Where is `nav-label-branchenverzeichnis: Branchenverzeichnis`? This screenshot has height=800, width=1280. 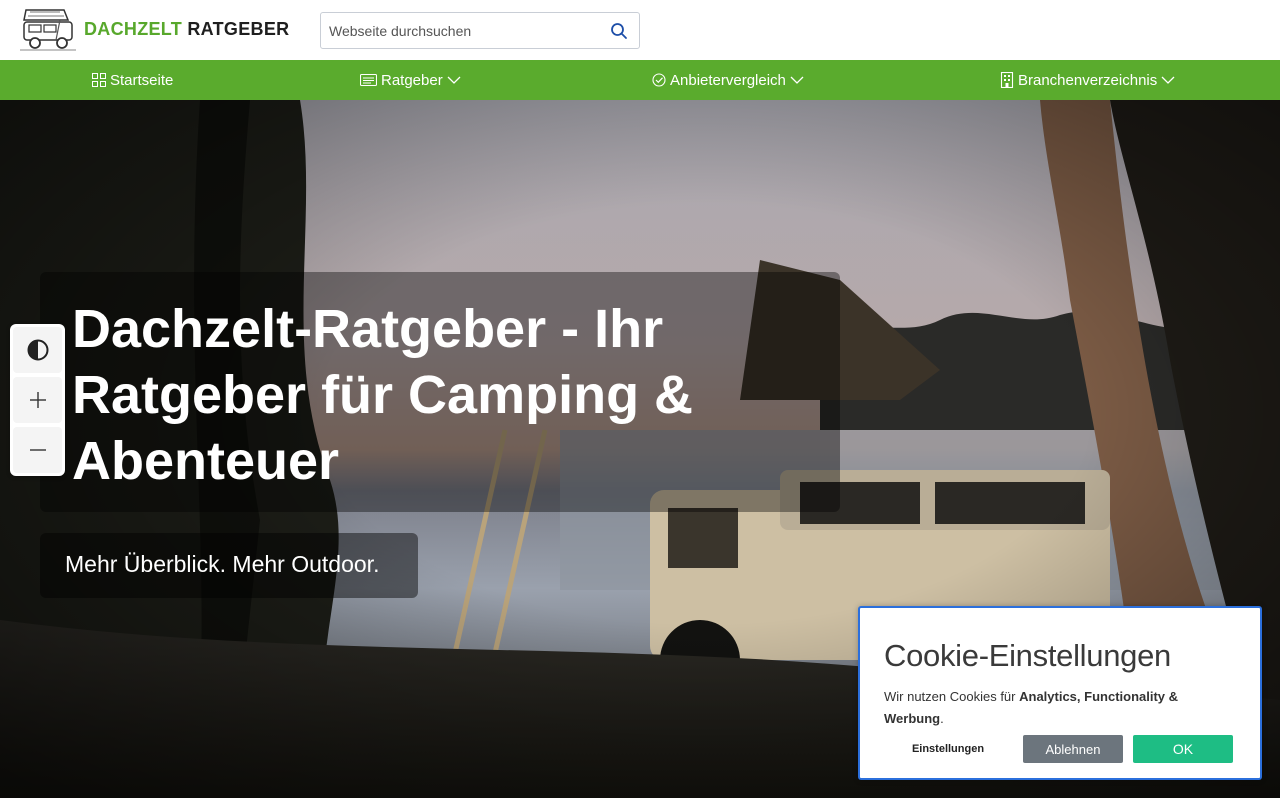
nav-label-branchenverzeichnis: Branchenverzeichnis is located at coordinates (1088, 80).